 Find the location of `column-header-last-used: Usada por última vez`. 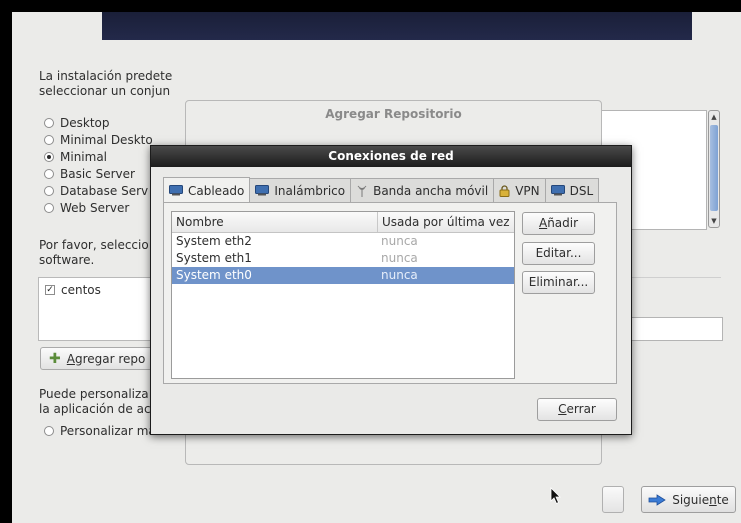

column-header-last-used: Usada por última vez is located at coordinates (446, 222).